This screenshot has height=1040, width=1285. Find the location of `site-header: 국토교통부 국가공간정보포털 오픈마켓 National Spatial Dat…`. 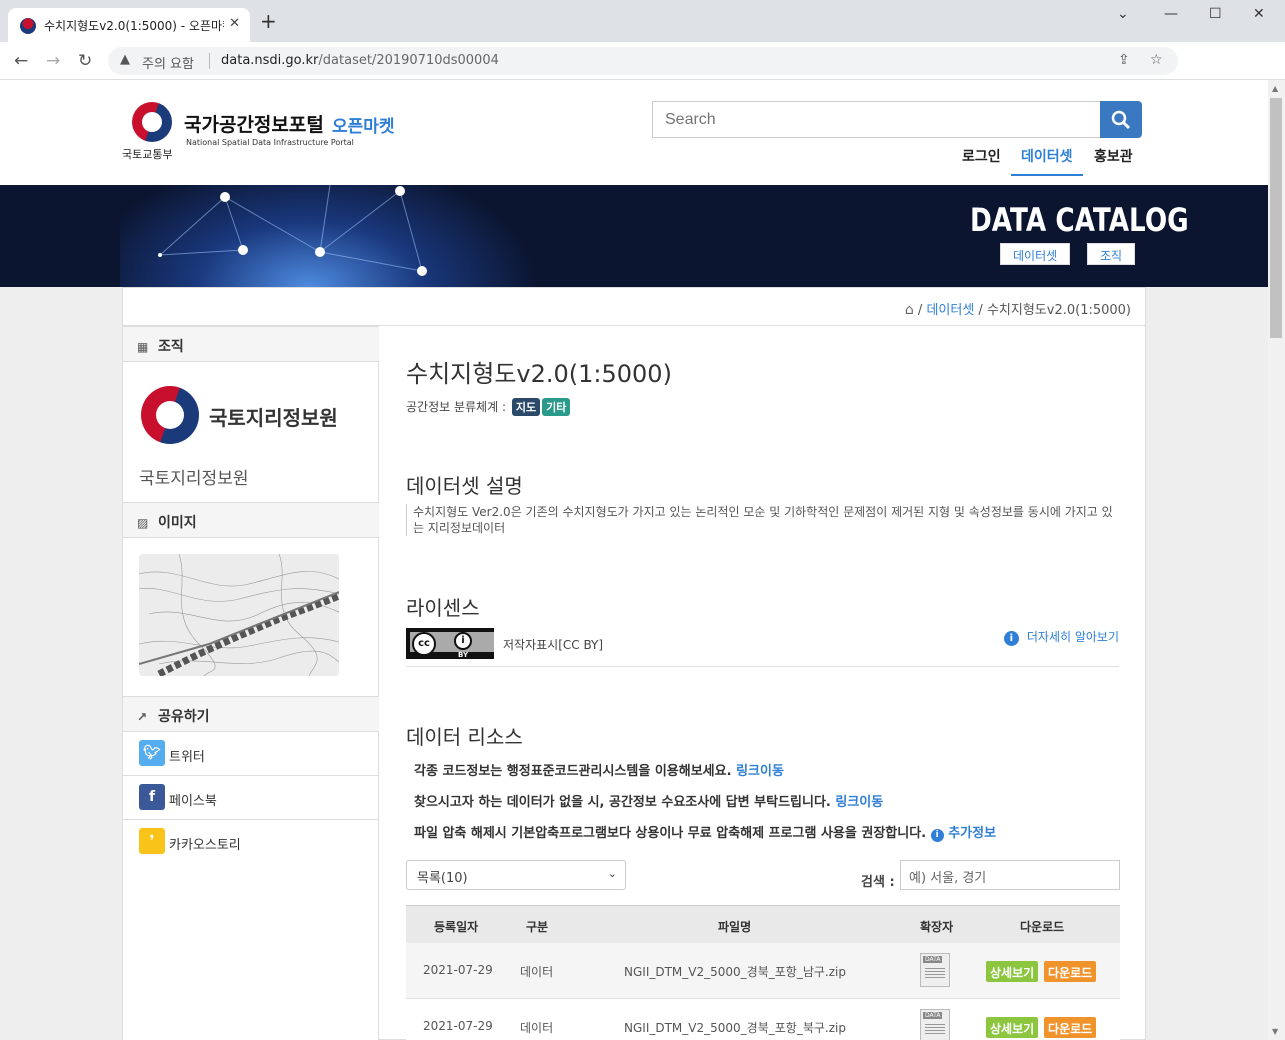

site-header: 국토교통부 국가공간정보포털 오픈마켓 National Spatial Dat… is located at coordinates (634, 132).